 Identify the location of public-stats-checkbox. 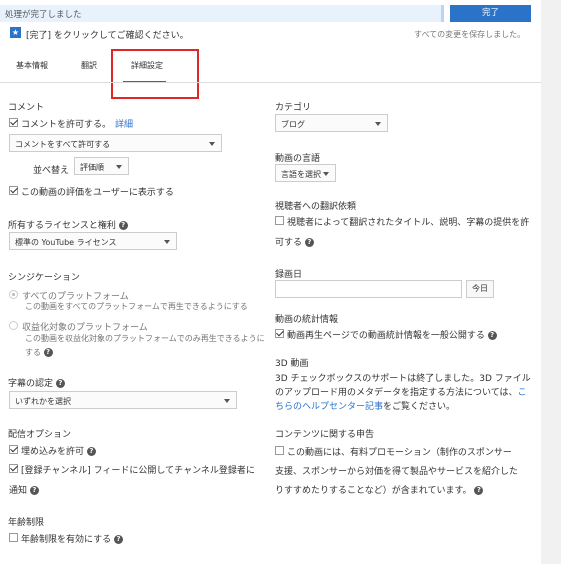
(279, 333).